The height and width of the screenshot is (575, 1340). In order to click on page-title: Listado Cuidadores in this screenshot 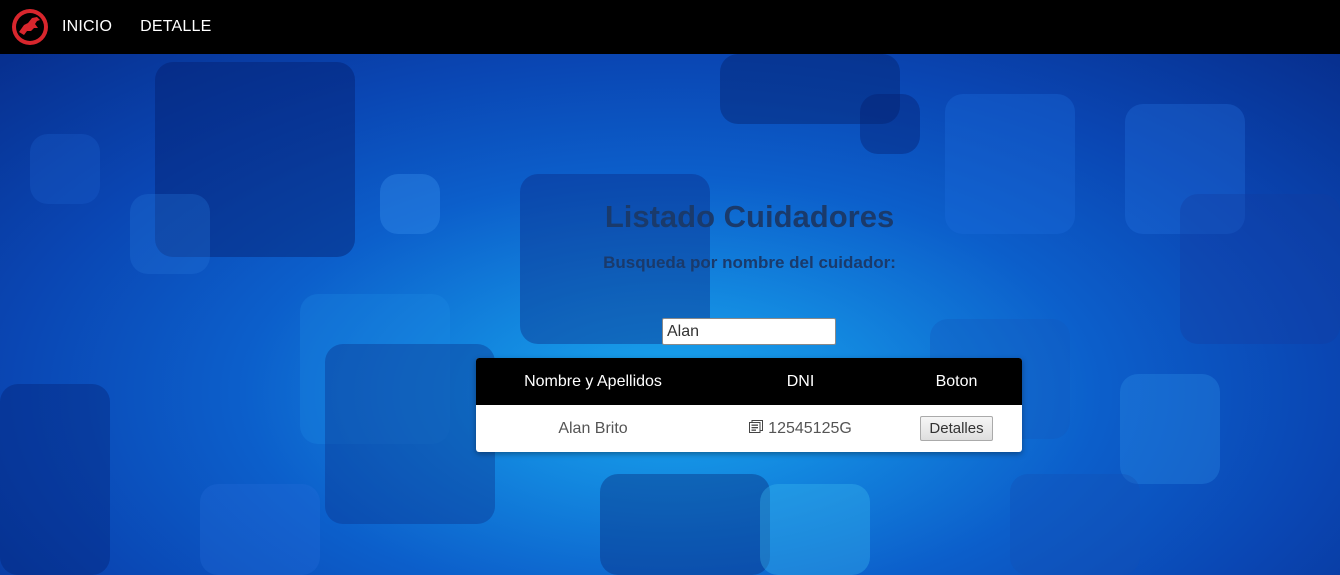, I will do `click(749, 216)`.